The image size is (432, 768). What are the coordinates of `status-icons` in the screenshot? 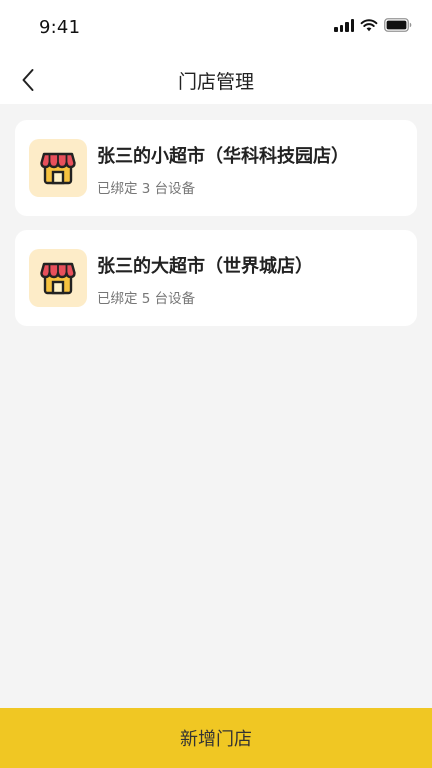 It's located at (373, 25).